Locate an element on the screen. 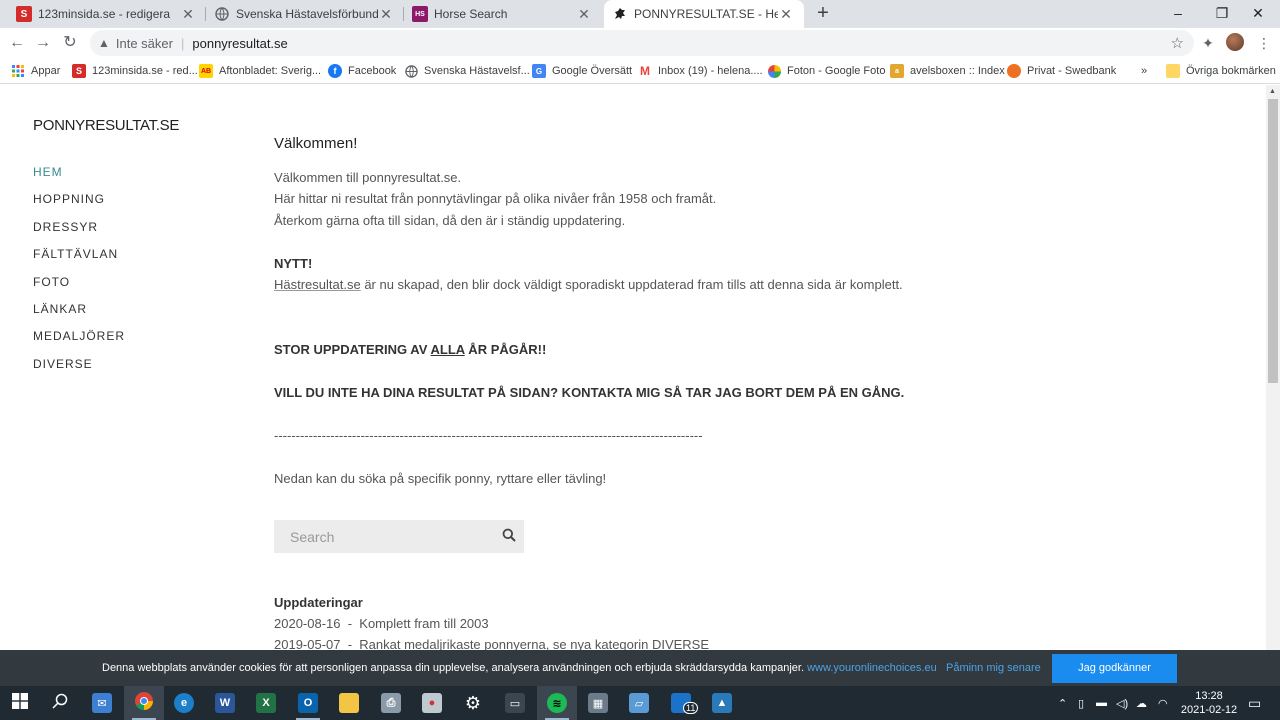  big-update-link: ALLA is located at coordinates (448, 349).